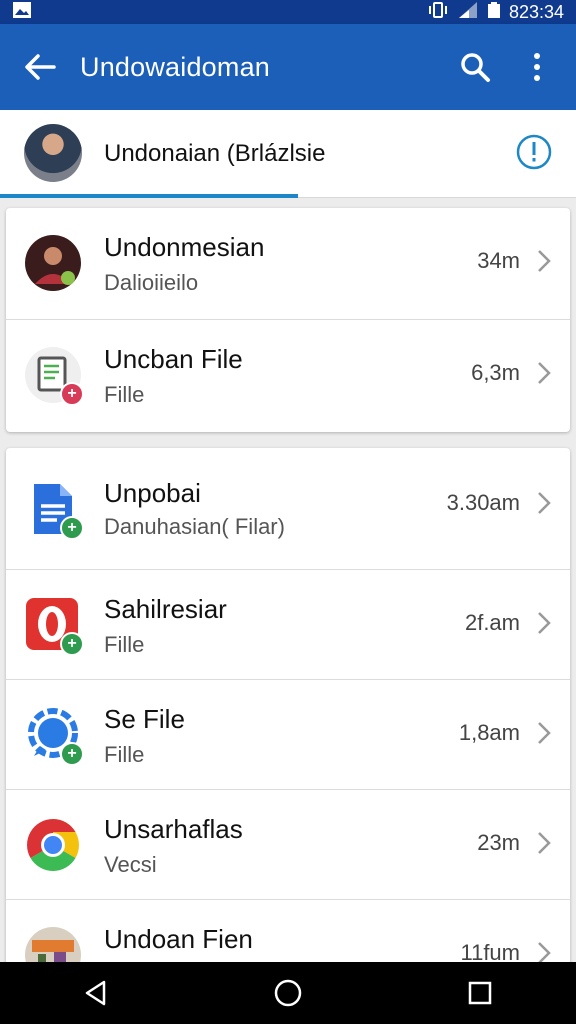 The height and width of the screenshot is (1024, 576). What do you see at coordinates (173, 829) in the screenshot?
I see `item-title: Unsarhaflas` at bounding box center [173, 829].